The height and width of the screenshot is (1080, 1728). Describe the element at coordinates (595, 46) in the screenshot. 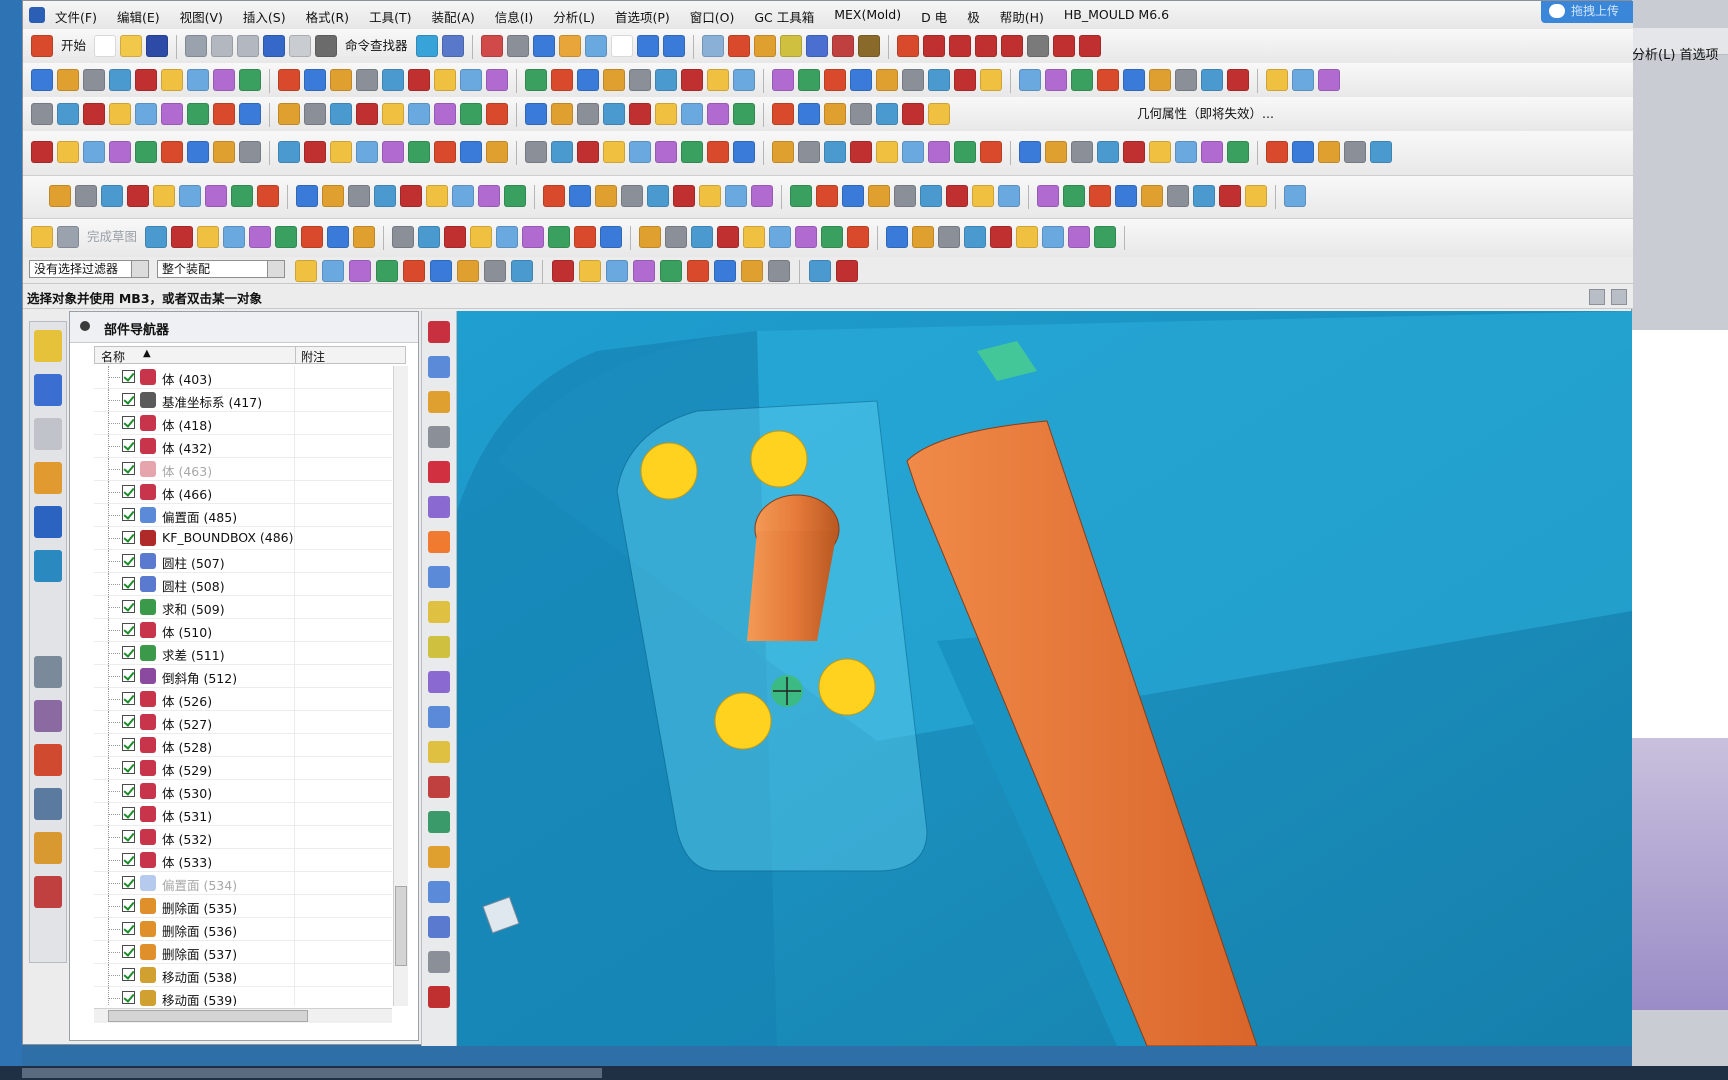

I see `wcs-icon` at that location.